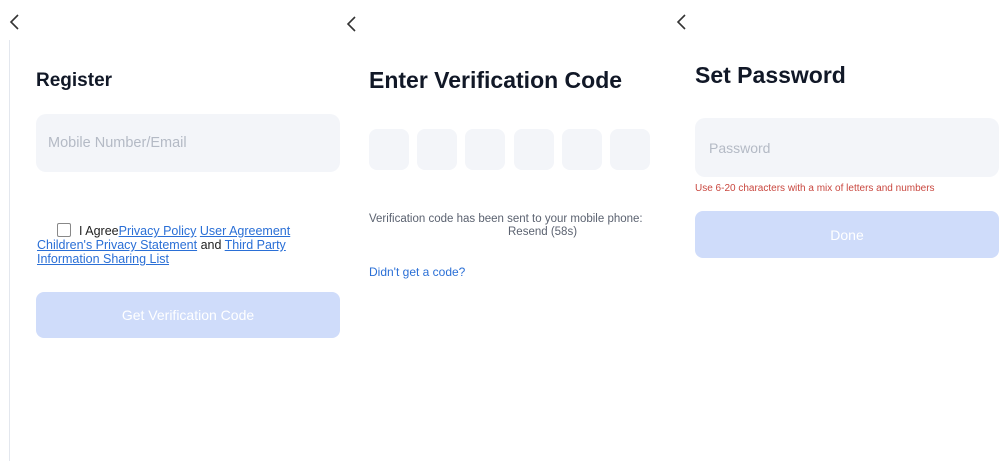 This screenshot has height=461, width=1007. What do you see at coordinates (245, 231) in the screenshot?
I see `user-agreement-link: User Agreement` at bounding box center [245, 231].